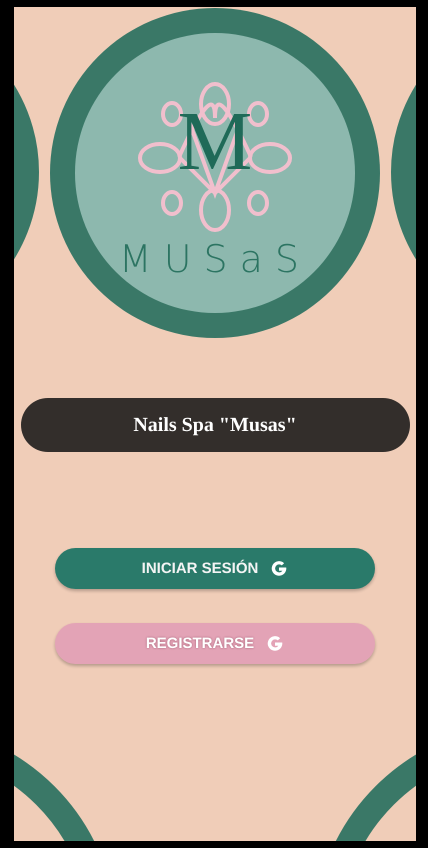  What do you see at coordinates (215, 568) in the screenshot?
I see `login-button: INICIAR SESIÓN` at bounding box center [215, 568].